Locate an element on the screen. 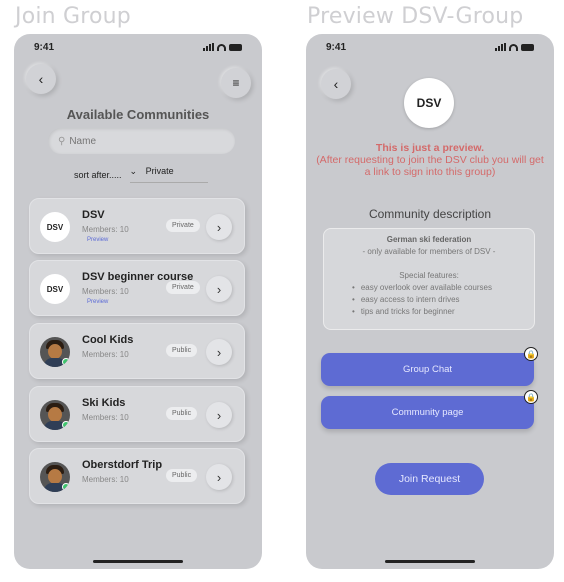  community-page-label: Community page is located at coordinates (427, 412).